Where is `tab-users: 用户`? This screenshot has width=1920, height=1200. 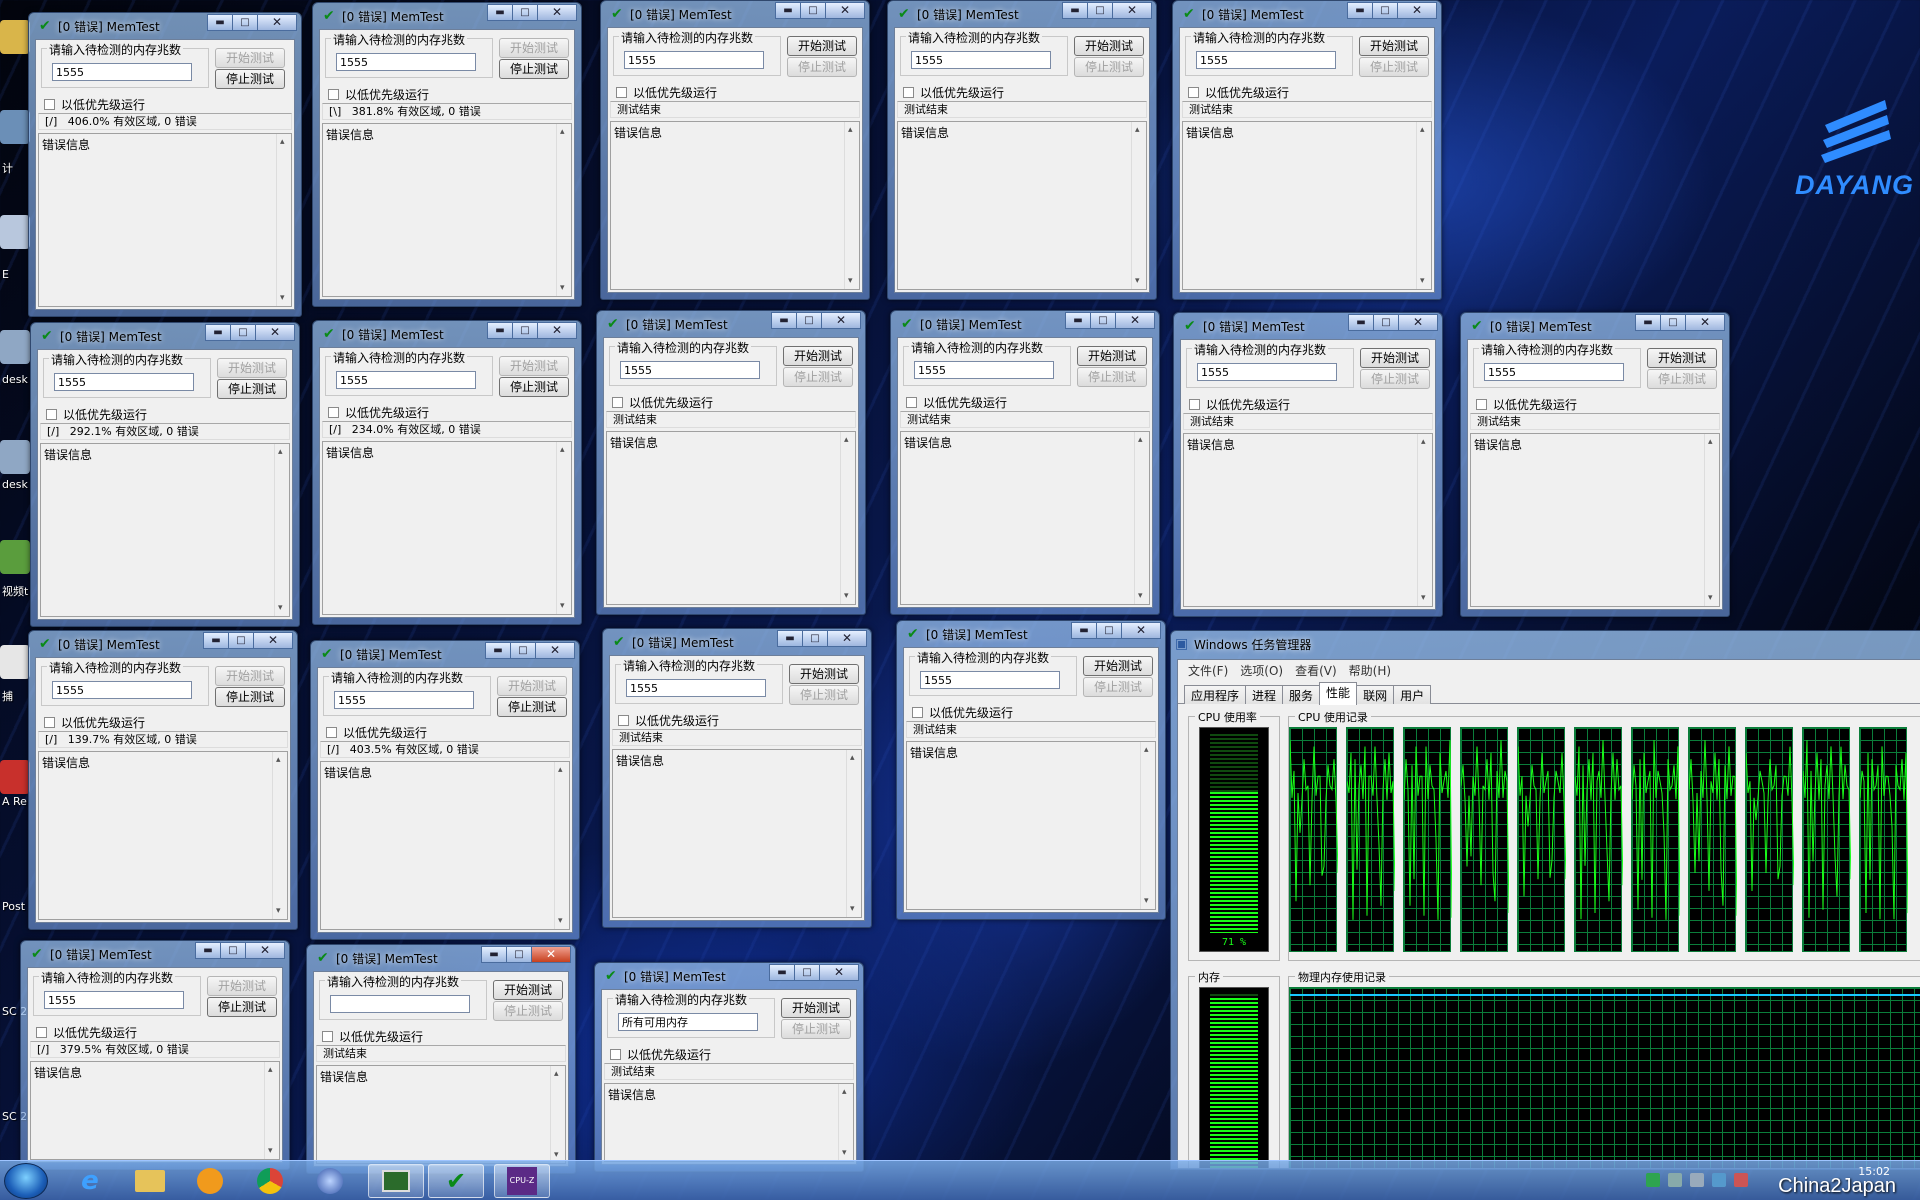
tab-users: 用户 is located at coordinates (1412, 694).